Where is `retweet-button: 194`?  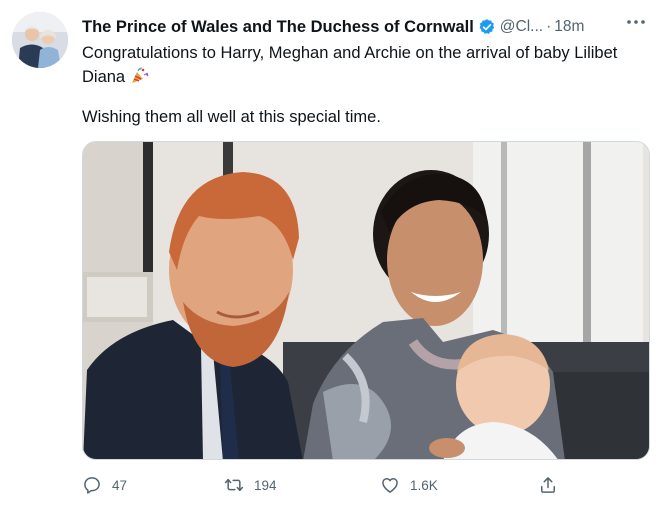
retweet-button: 194 is located at coordinates (250, 485).